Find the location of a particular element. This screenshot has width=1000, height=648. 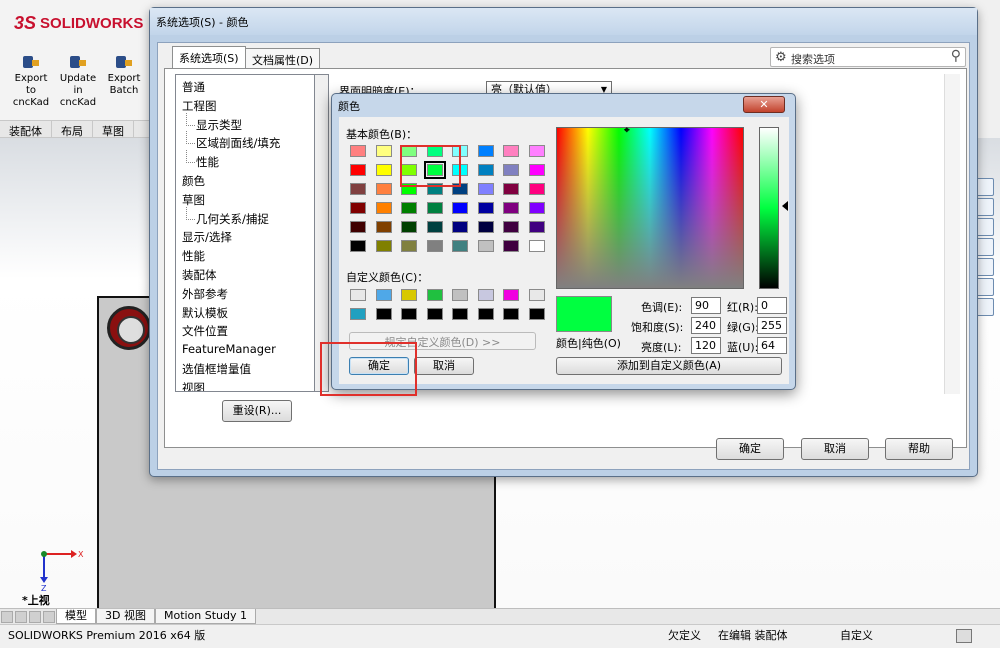

search-icon: ⚲ is located at coordinates (956, 56).